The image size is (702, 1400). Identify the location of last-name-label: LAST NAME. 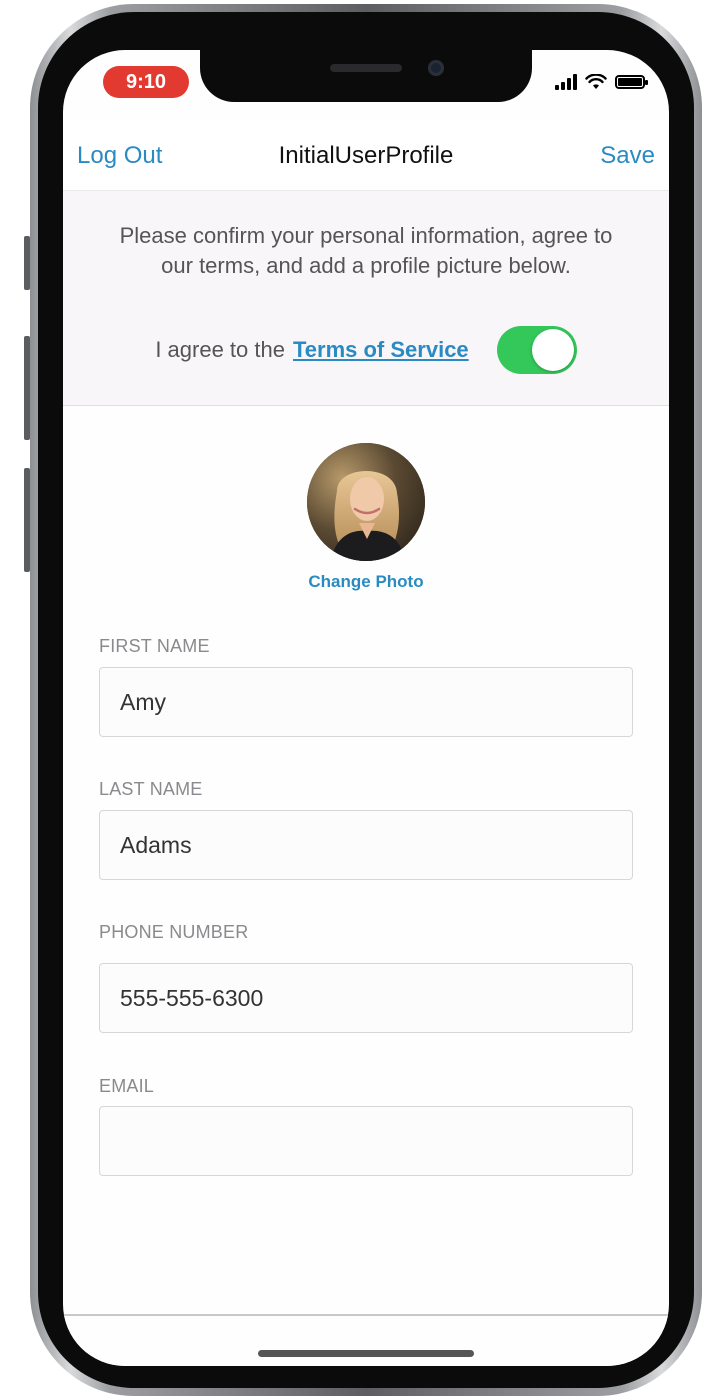
(151, 789).